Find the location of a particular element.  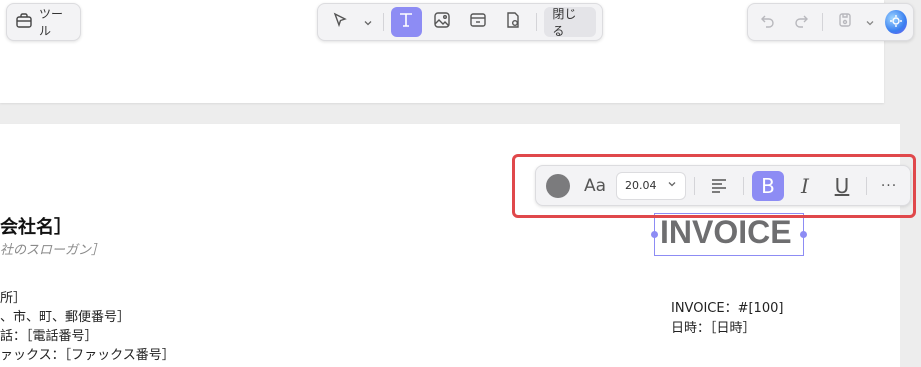

image-tool-button is located at coordinates (442, 22).